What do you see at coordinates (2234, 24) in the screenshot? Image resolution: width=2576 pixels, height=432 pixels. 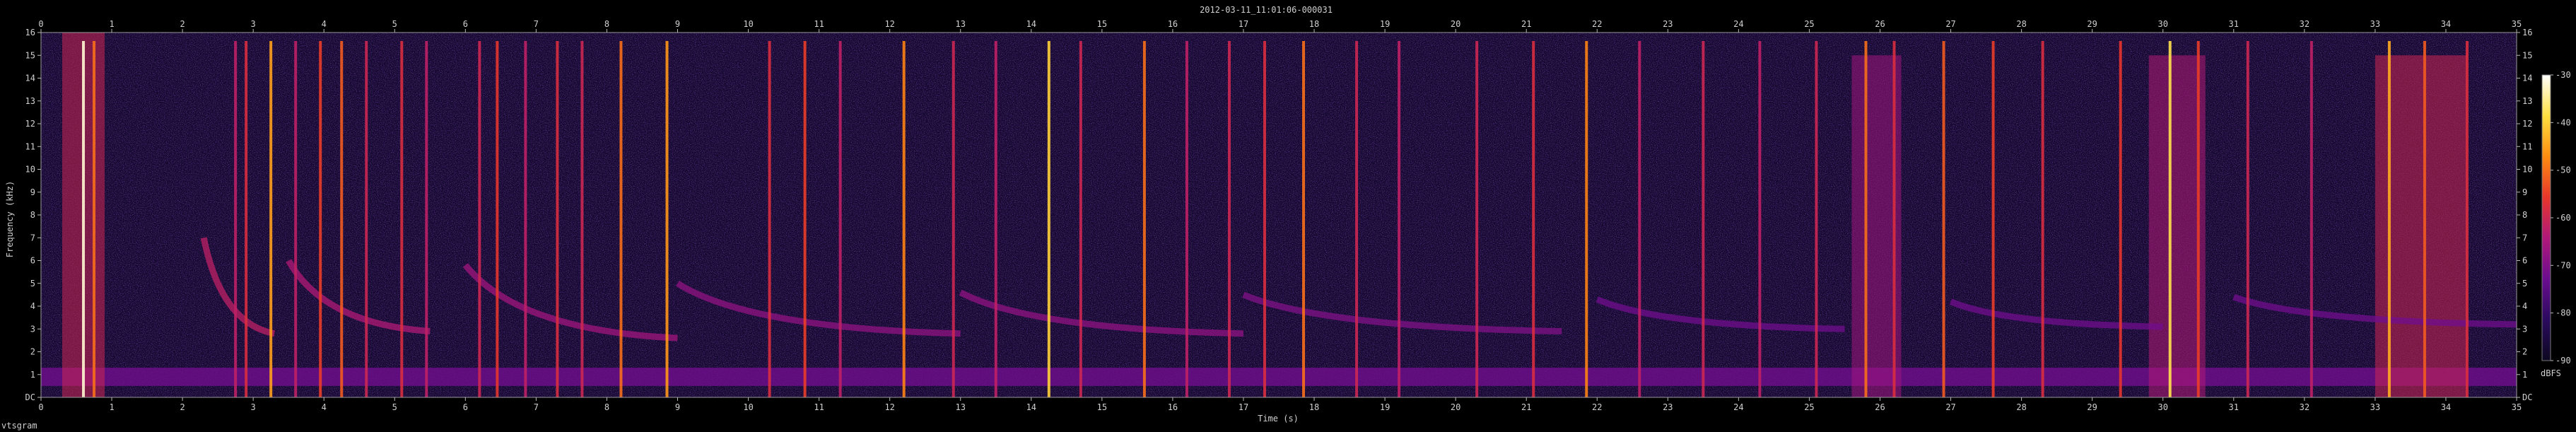 I see `x-tick-label-top: 31` at bounding box center [2234, 24].